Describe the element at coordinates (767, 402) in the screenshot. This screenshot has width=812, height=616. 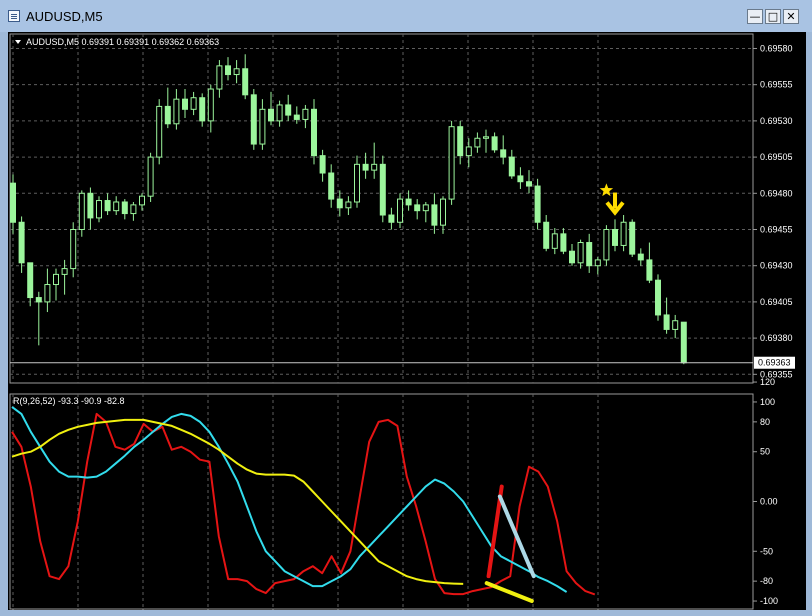
I see `indicator-axis-label: 100` at that location.